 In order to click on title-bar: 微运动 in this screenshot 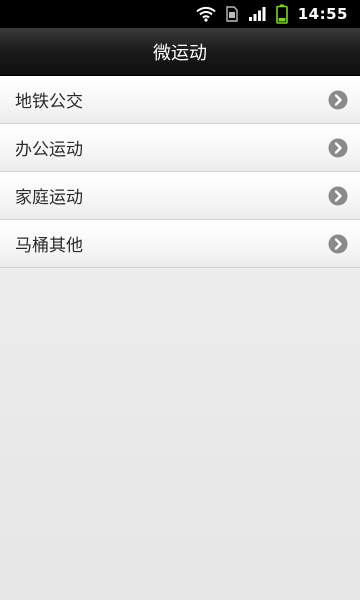, I will do `click(180, 52)`.